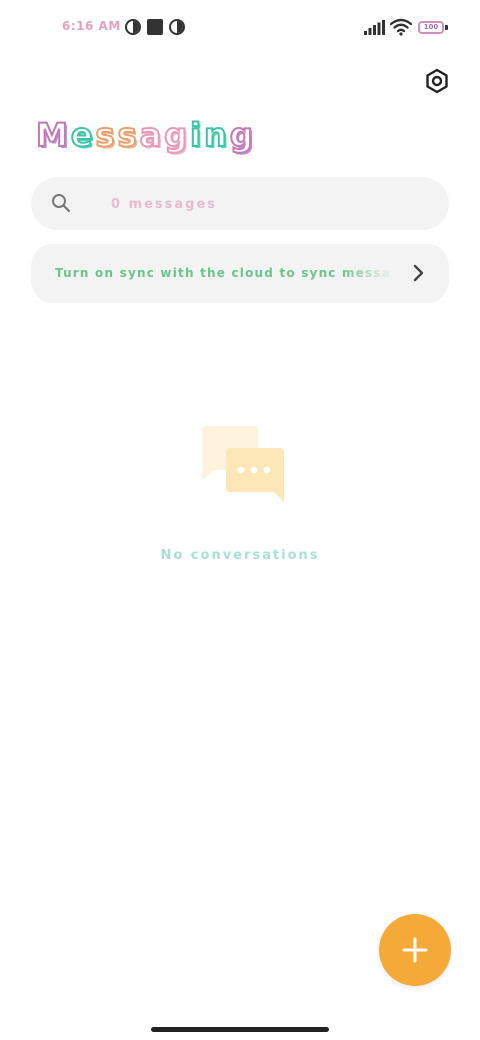  Describe the element at coordinates (418, 273) in the screenshot. I see `chevron-right-icon` at that location.